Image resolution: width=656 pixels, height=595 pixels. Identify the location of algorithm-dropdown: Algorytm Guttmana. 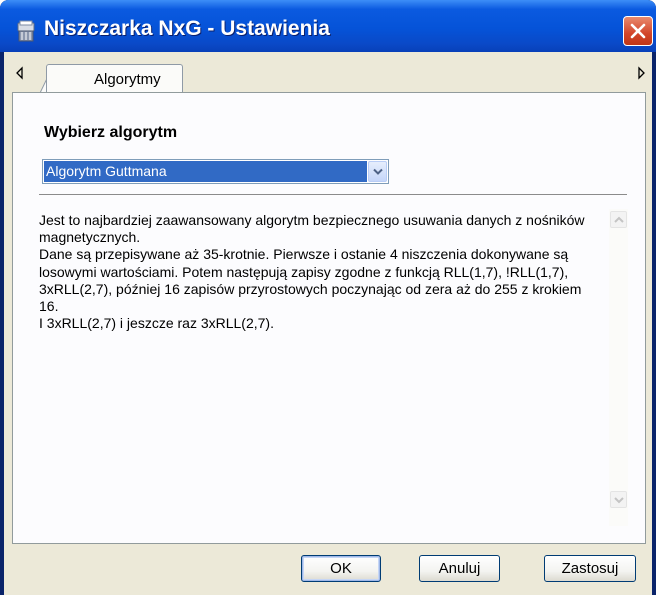
(215, 171).